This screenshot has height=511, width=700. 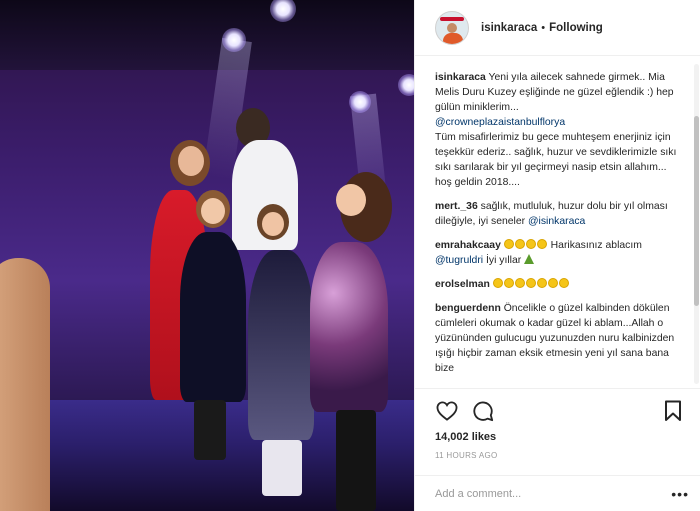 What do you see at coordinates (560, 437) in the screenshot?
I see `likes-count: 14,002 likes` at bounding box center [560, 437].